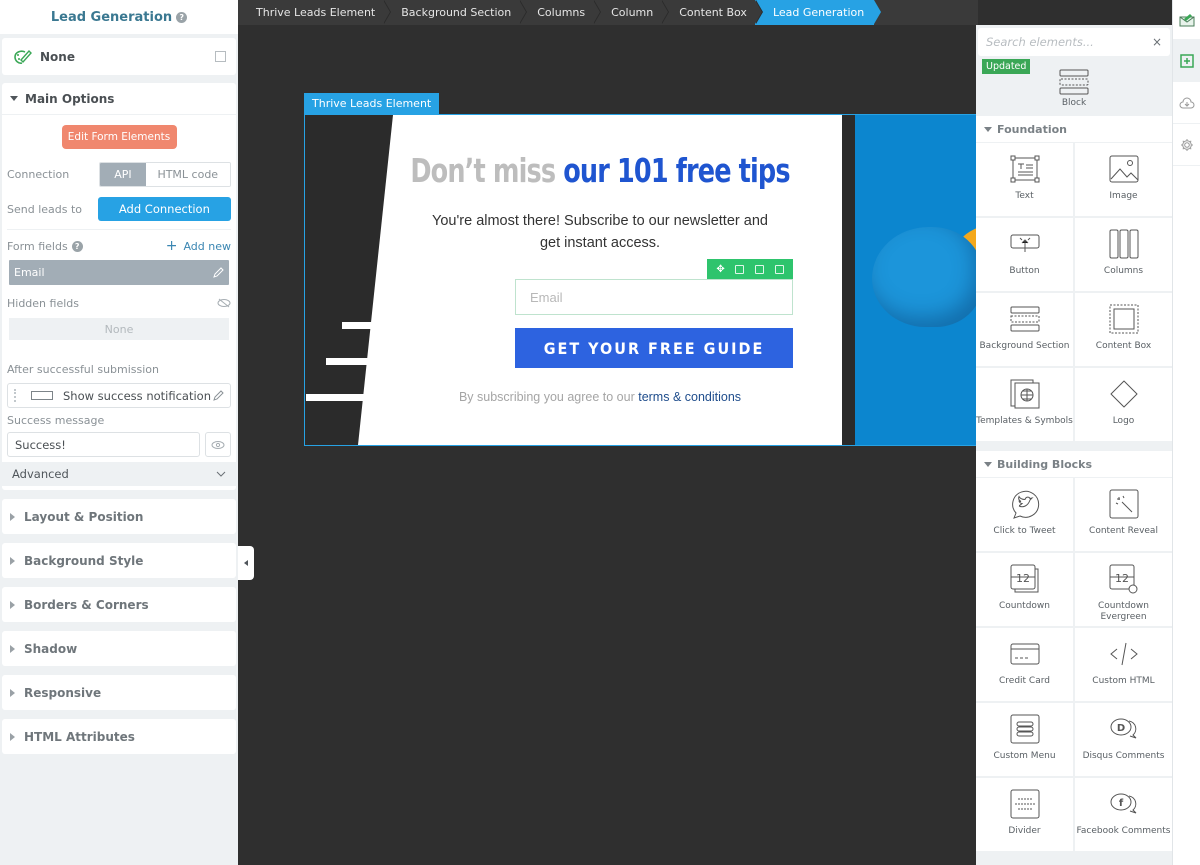 Image resolution: width=1200 pixels, height=865 pixels. I want to click on move-icon: ✥, so click(720, 269).